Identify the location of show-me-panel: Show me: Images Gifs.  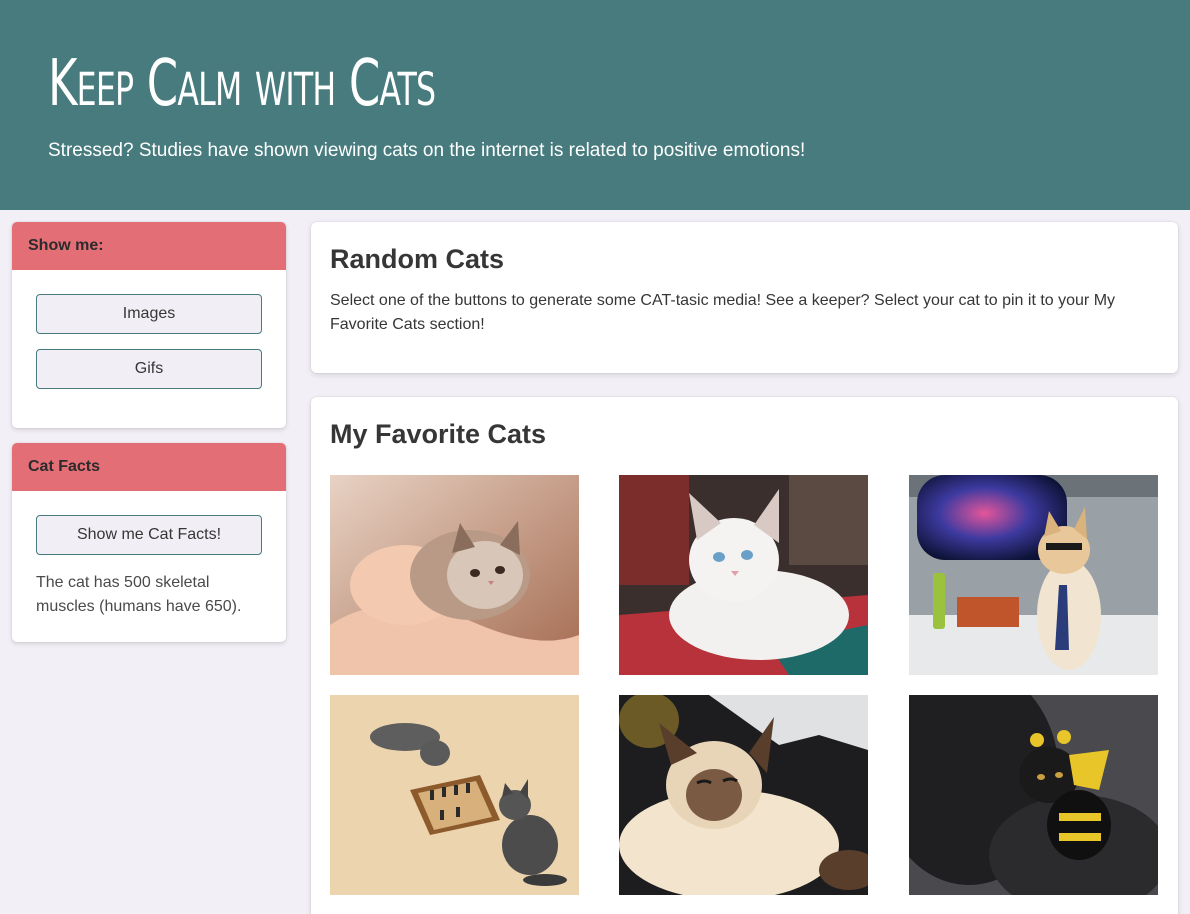
(149, 325).